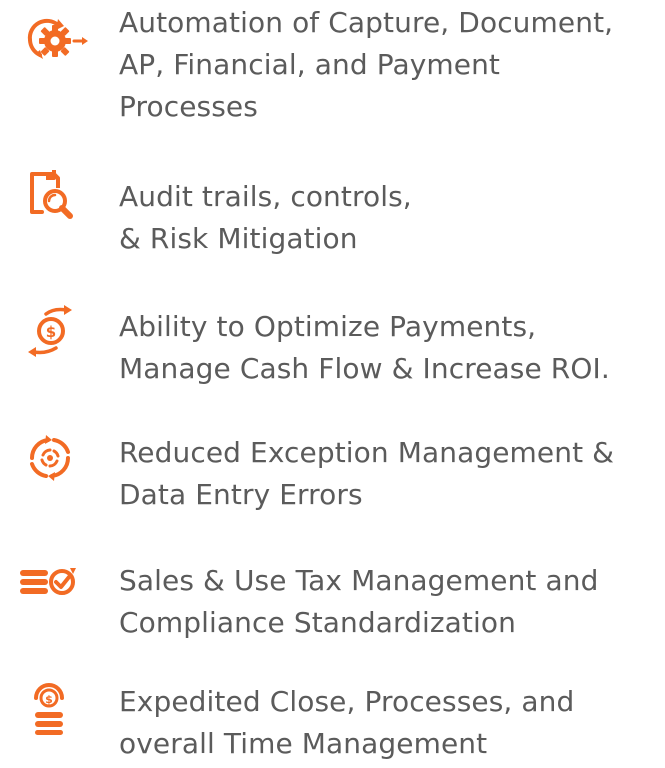  Describe the element at coordinates (188, 106) in the screenshot. I see `feature-line: Processes` at that location.